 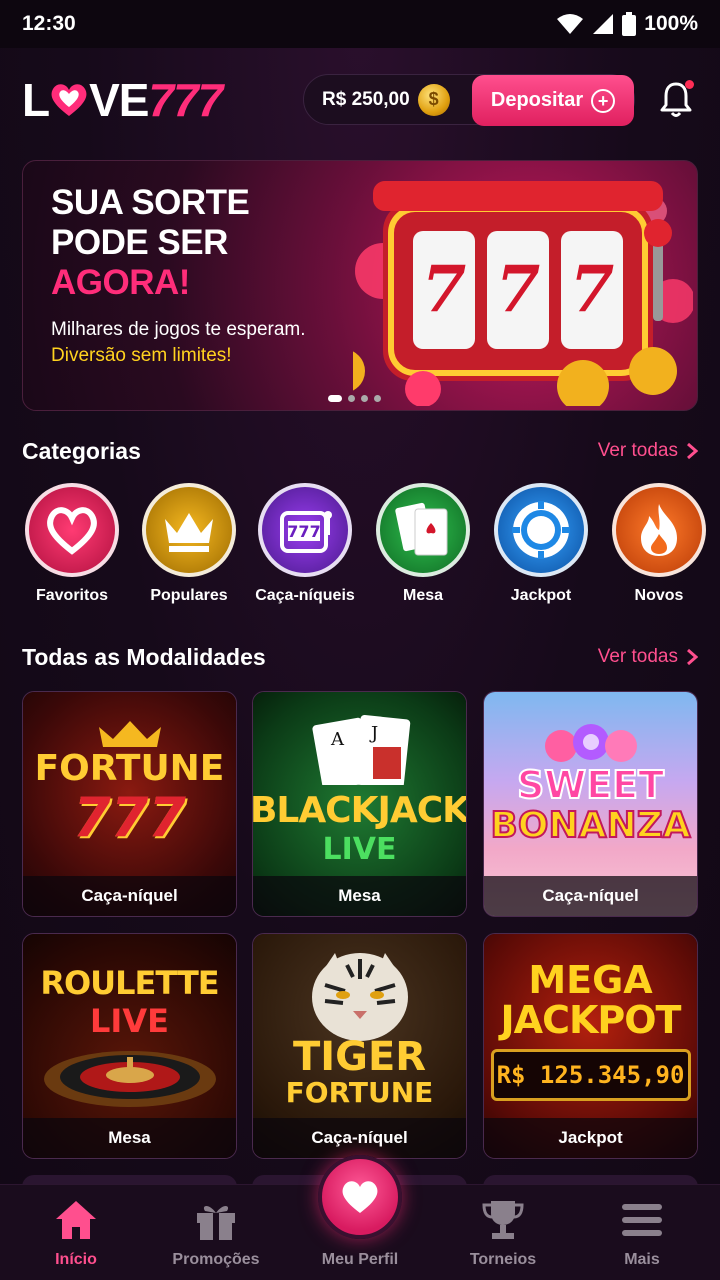 I want to click on home-icon, so click(x=76, y=1220).